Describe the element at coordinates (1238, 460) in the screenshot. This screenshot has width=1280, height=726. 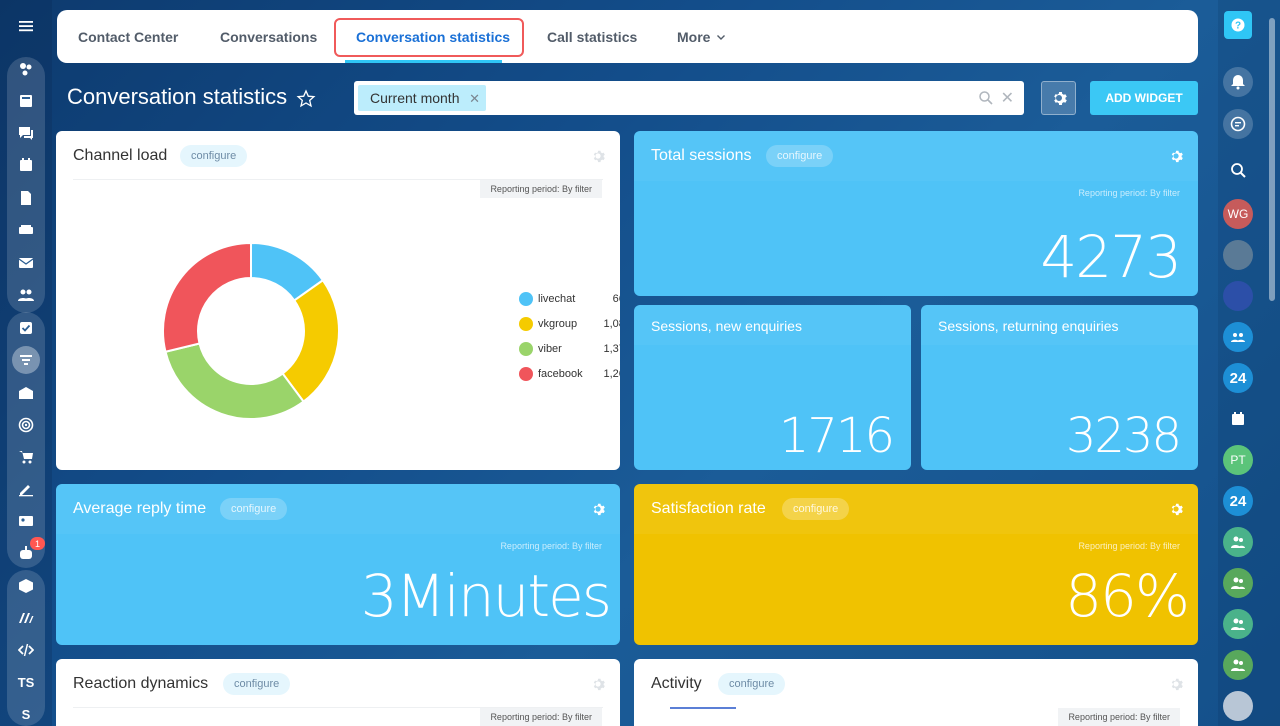
I see `avatar-pt: PT` at that location.